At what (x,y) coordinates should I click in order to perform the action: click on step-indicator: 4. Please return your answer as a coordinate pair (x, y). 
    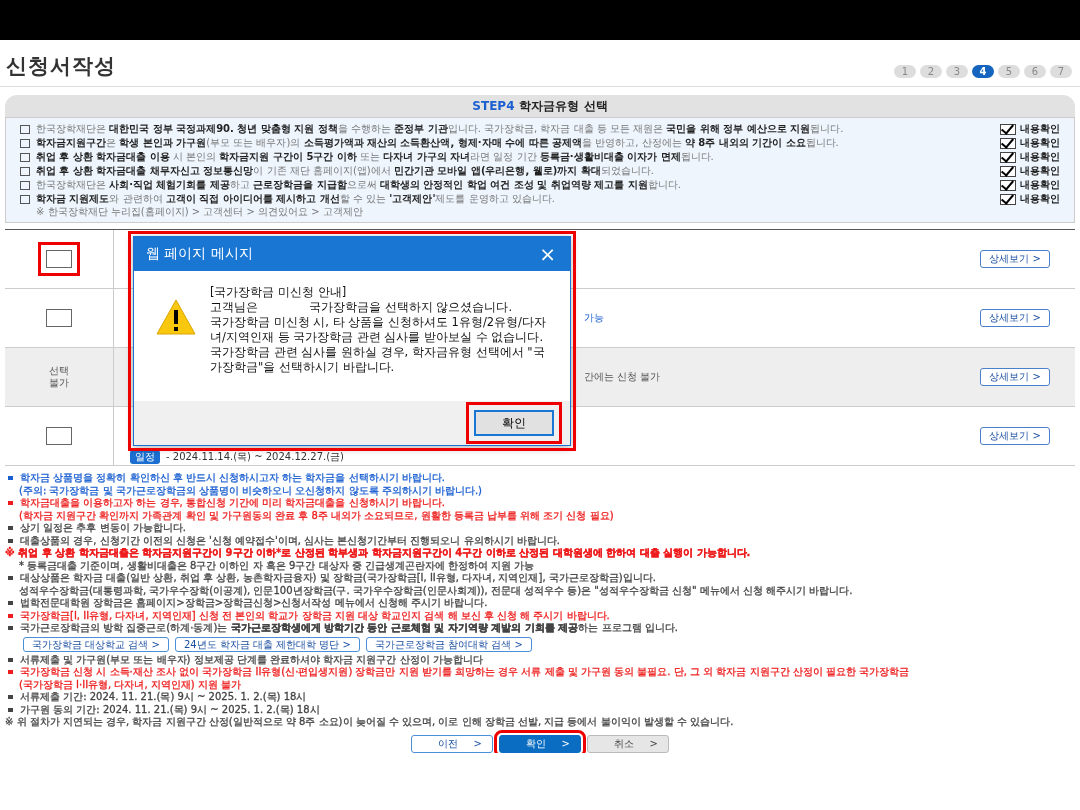
    Looking at the image, I should click on (983, 71).